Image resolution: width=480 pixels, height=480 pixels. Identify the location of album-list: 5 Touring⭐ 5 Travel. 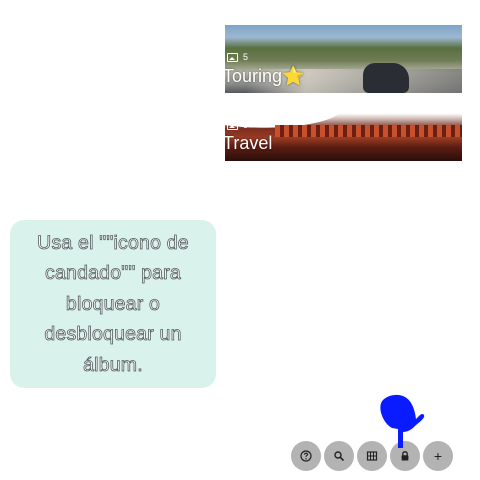
(343, 93).